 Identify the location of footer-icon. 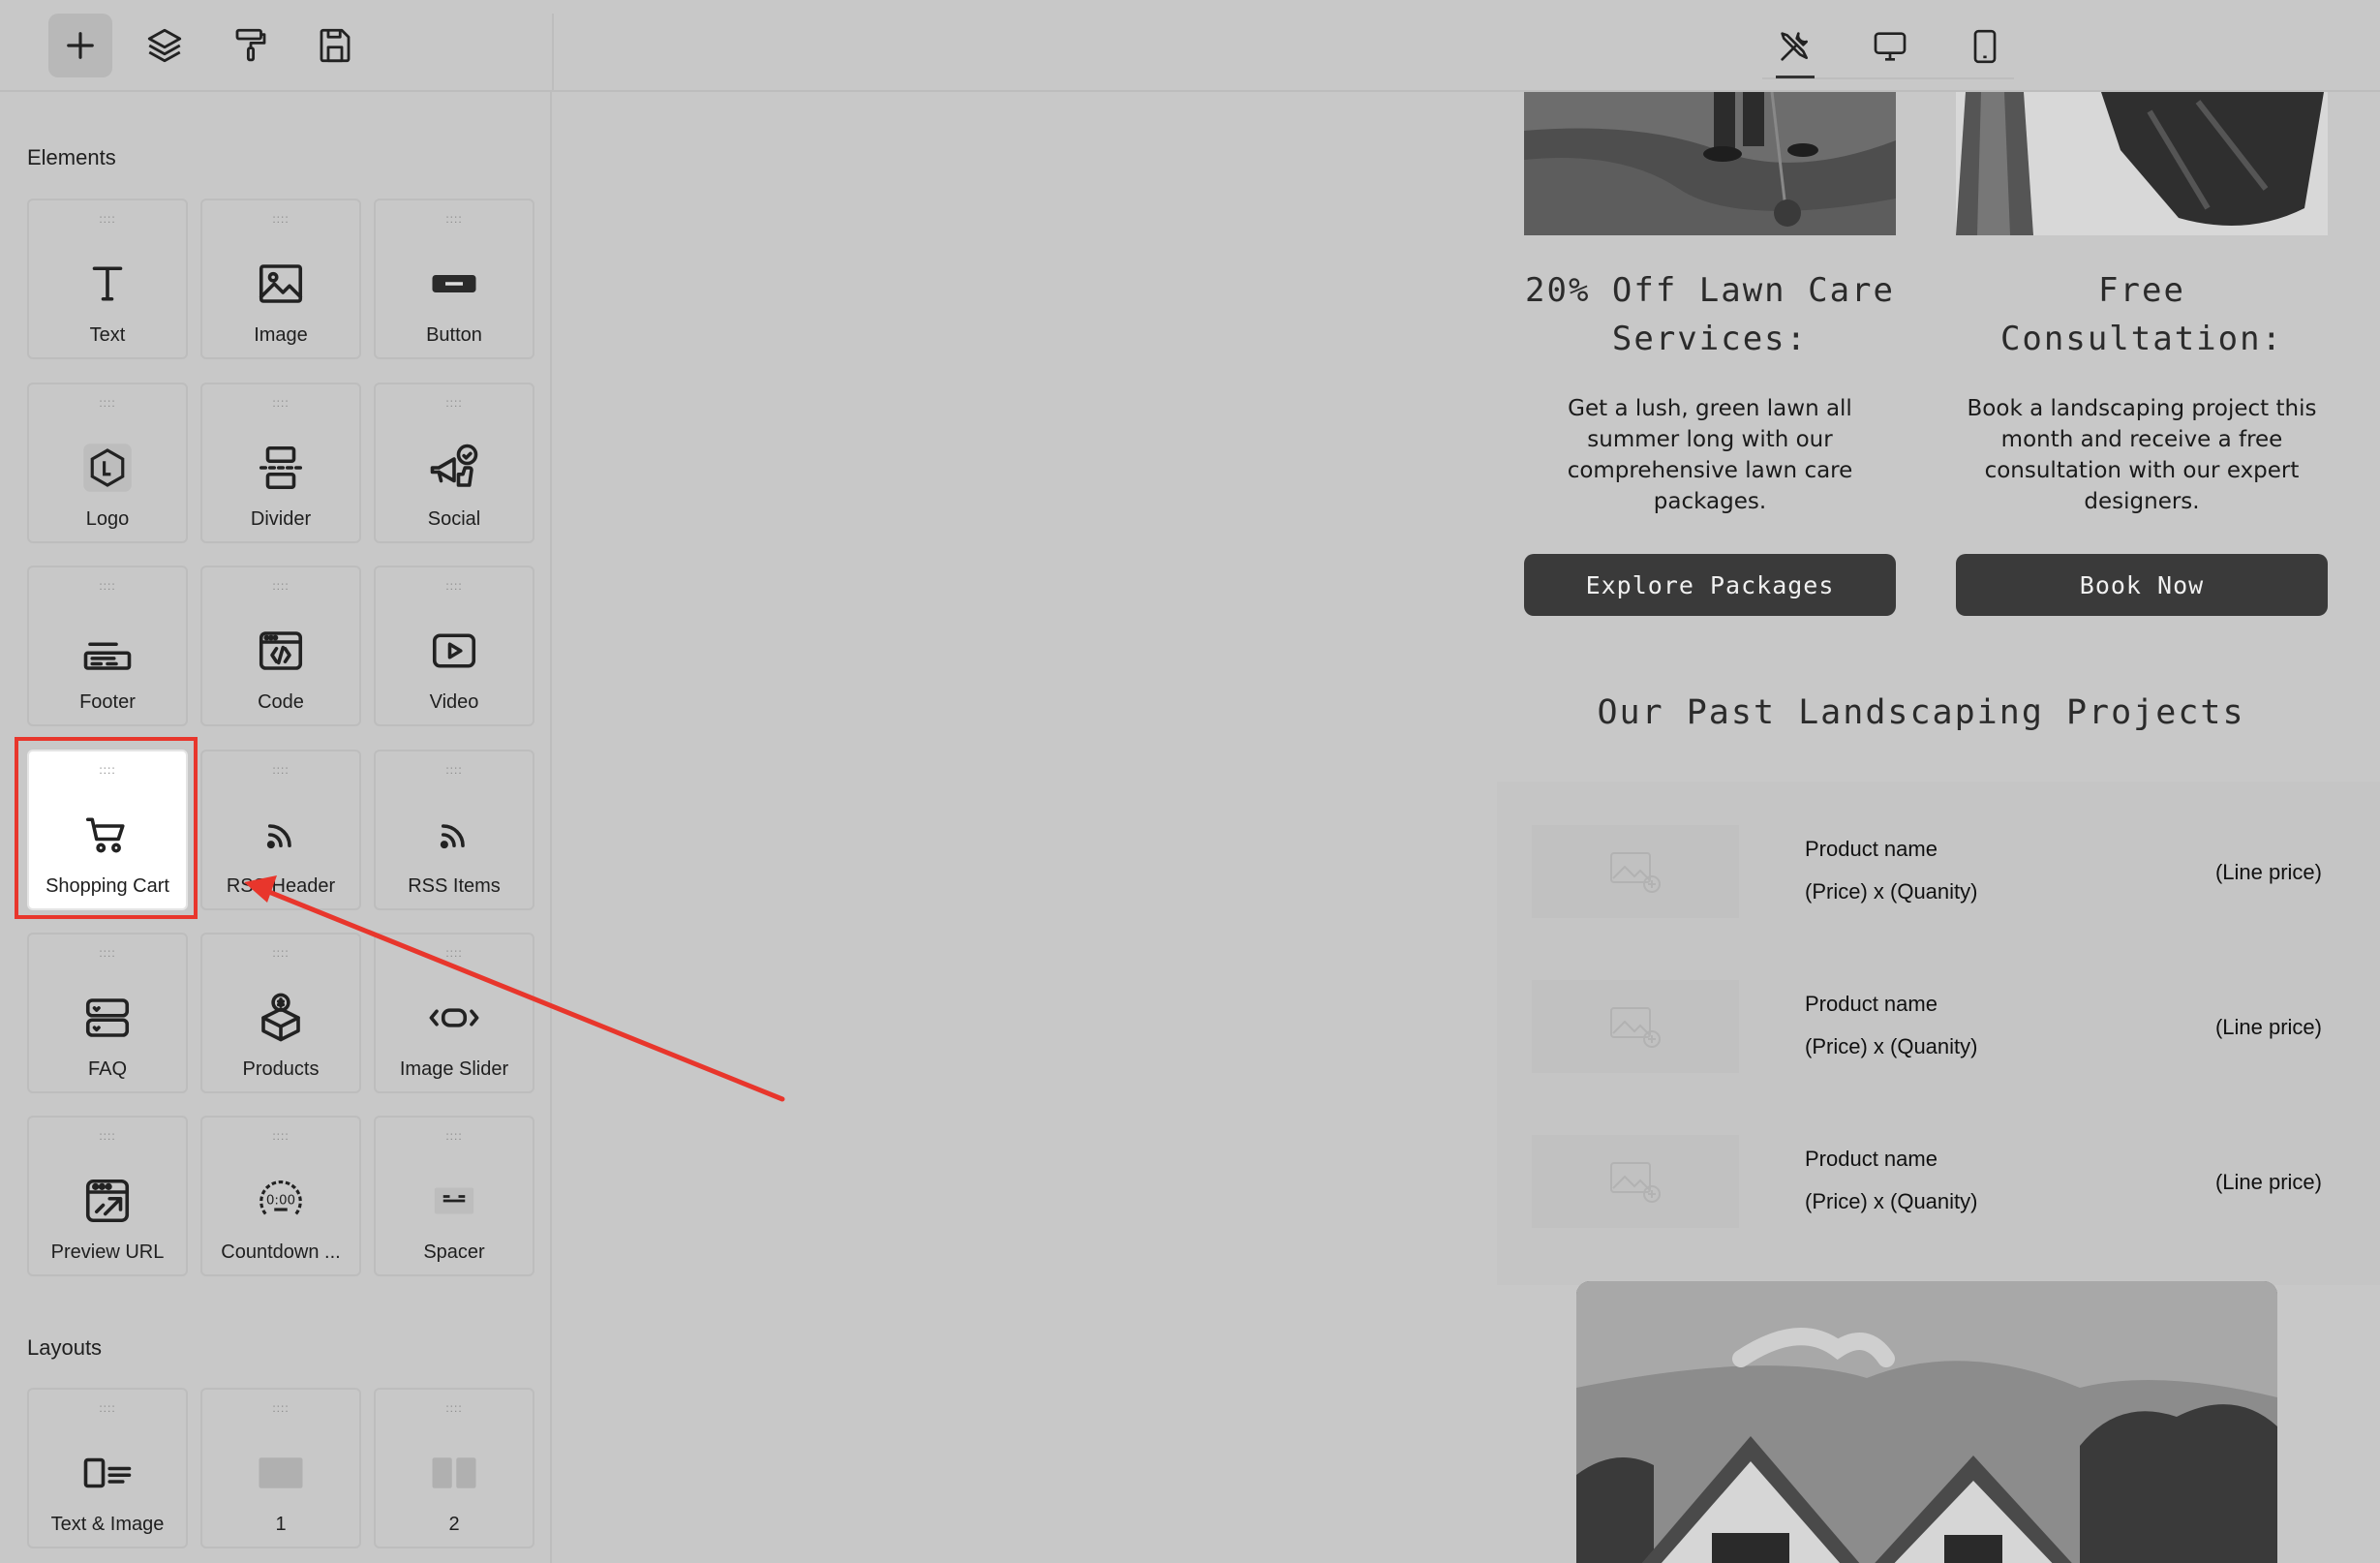
(108, 651).